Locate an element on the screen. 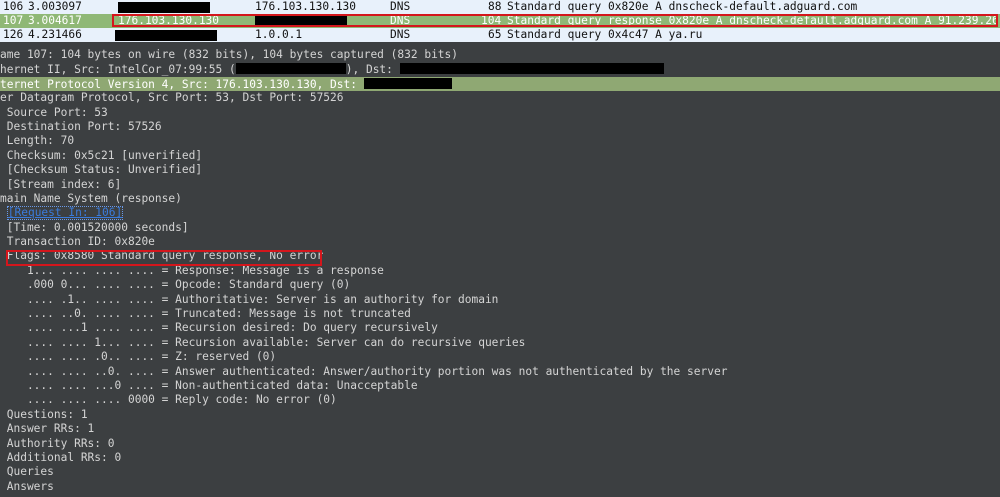 This screenshot has height=497, width=1000. packet-no: 107 is located at coordinates (13, 20).